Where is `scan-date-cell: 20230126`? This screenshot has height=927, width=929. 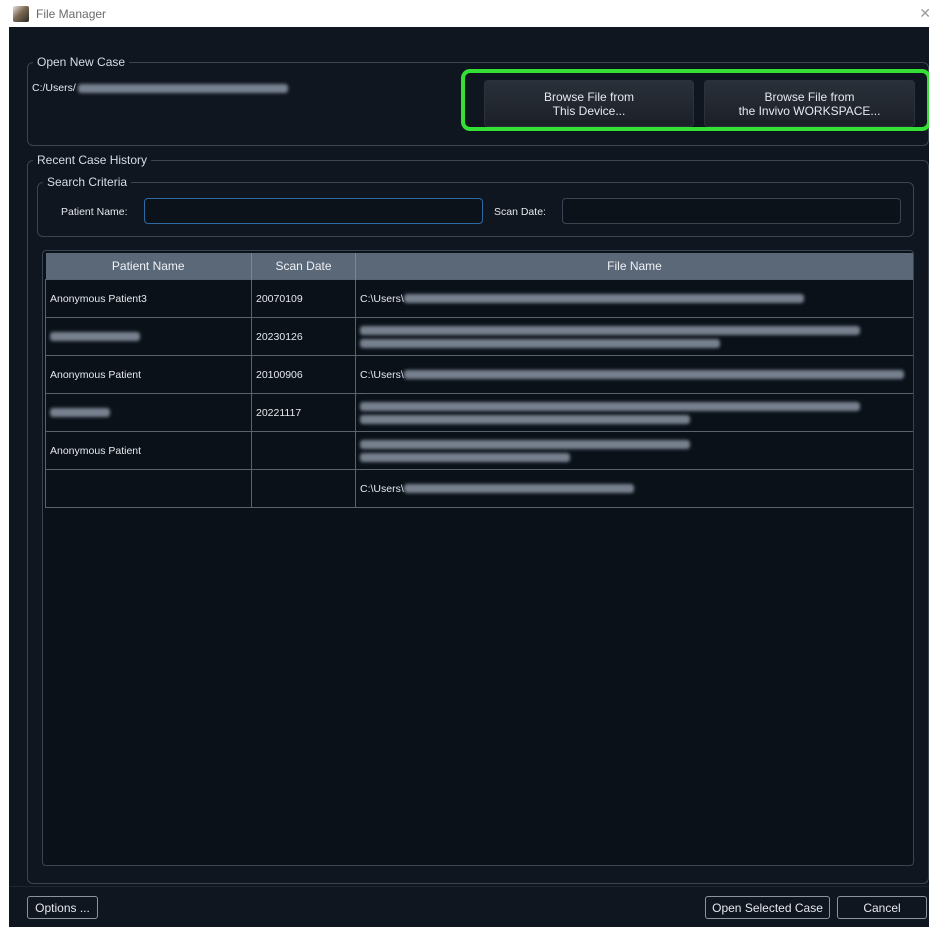
scan-date-cell: 20230126 is located at coordinates (303, 336).